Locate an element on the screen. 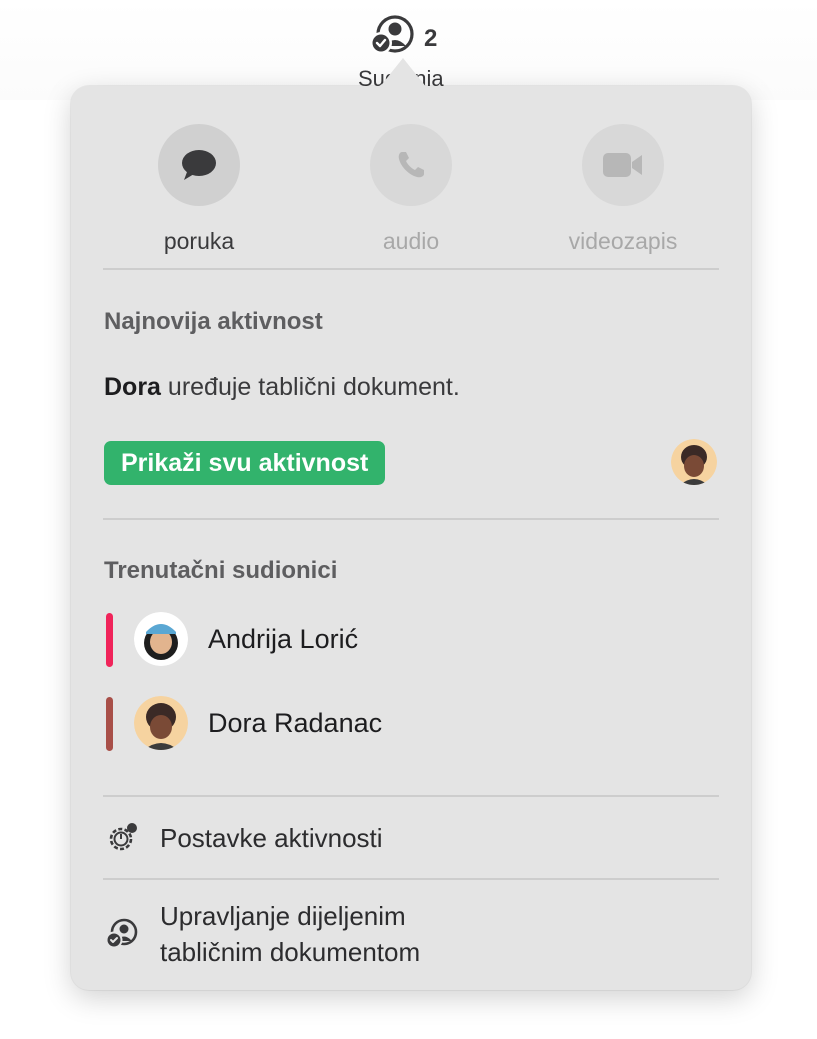 This screenshot has width=817, height=1039. gear-icon is located at coordinates (123, 837).